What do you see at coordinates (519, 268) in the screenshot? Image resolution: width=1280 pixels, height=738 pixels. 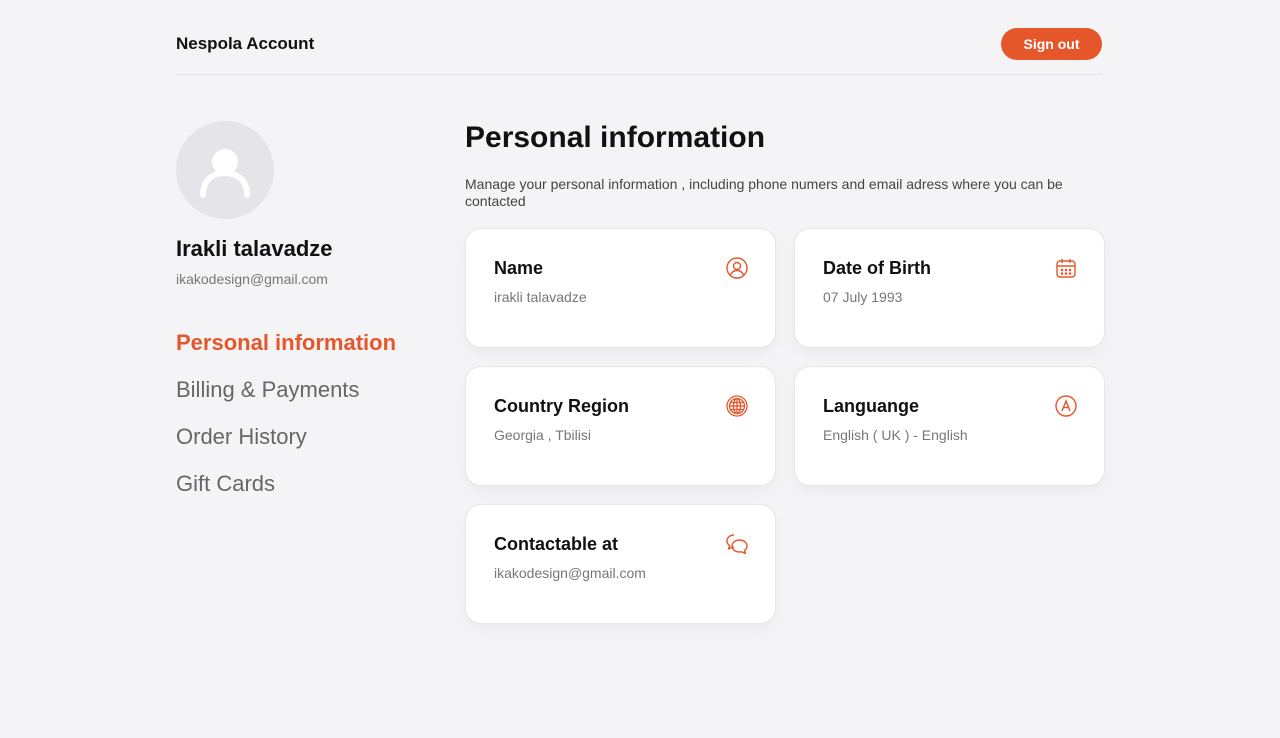 I see `card-title: Name` at bounding box center [519, 268].